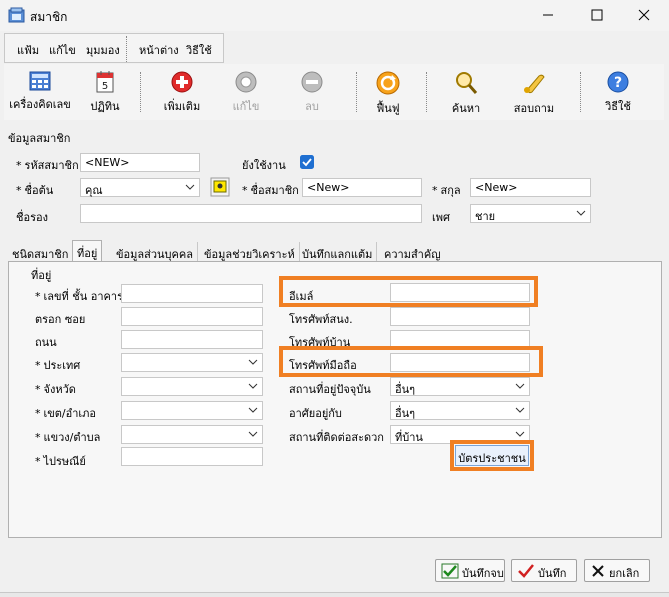 The width and height of the screenshot is (669, 597). I want to click on calculator-icon, so click(40, 81).